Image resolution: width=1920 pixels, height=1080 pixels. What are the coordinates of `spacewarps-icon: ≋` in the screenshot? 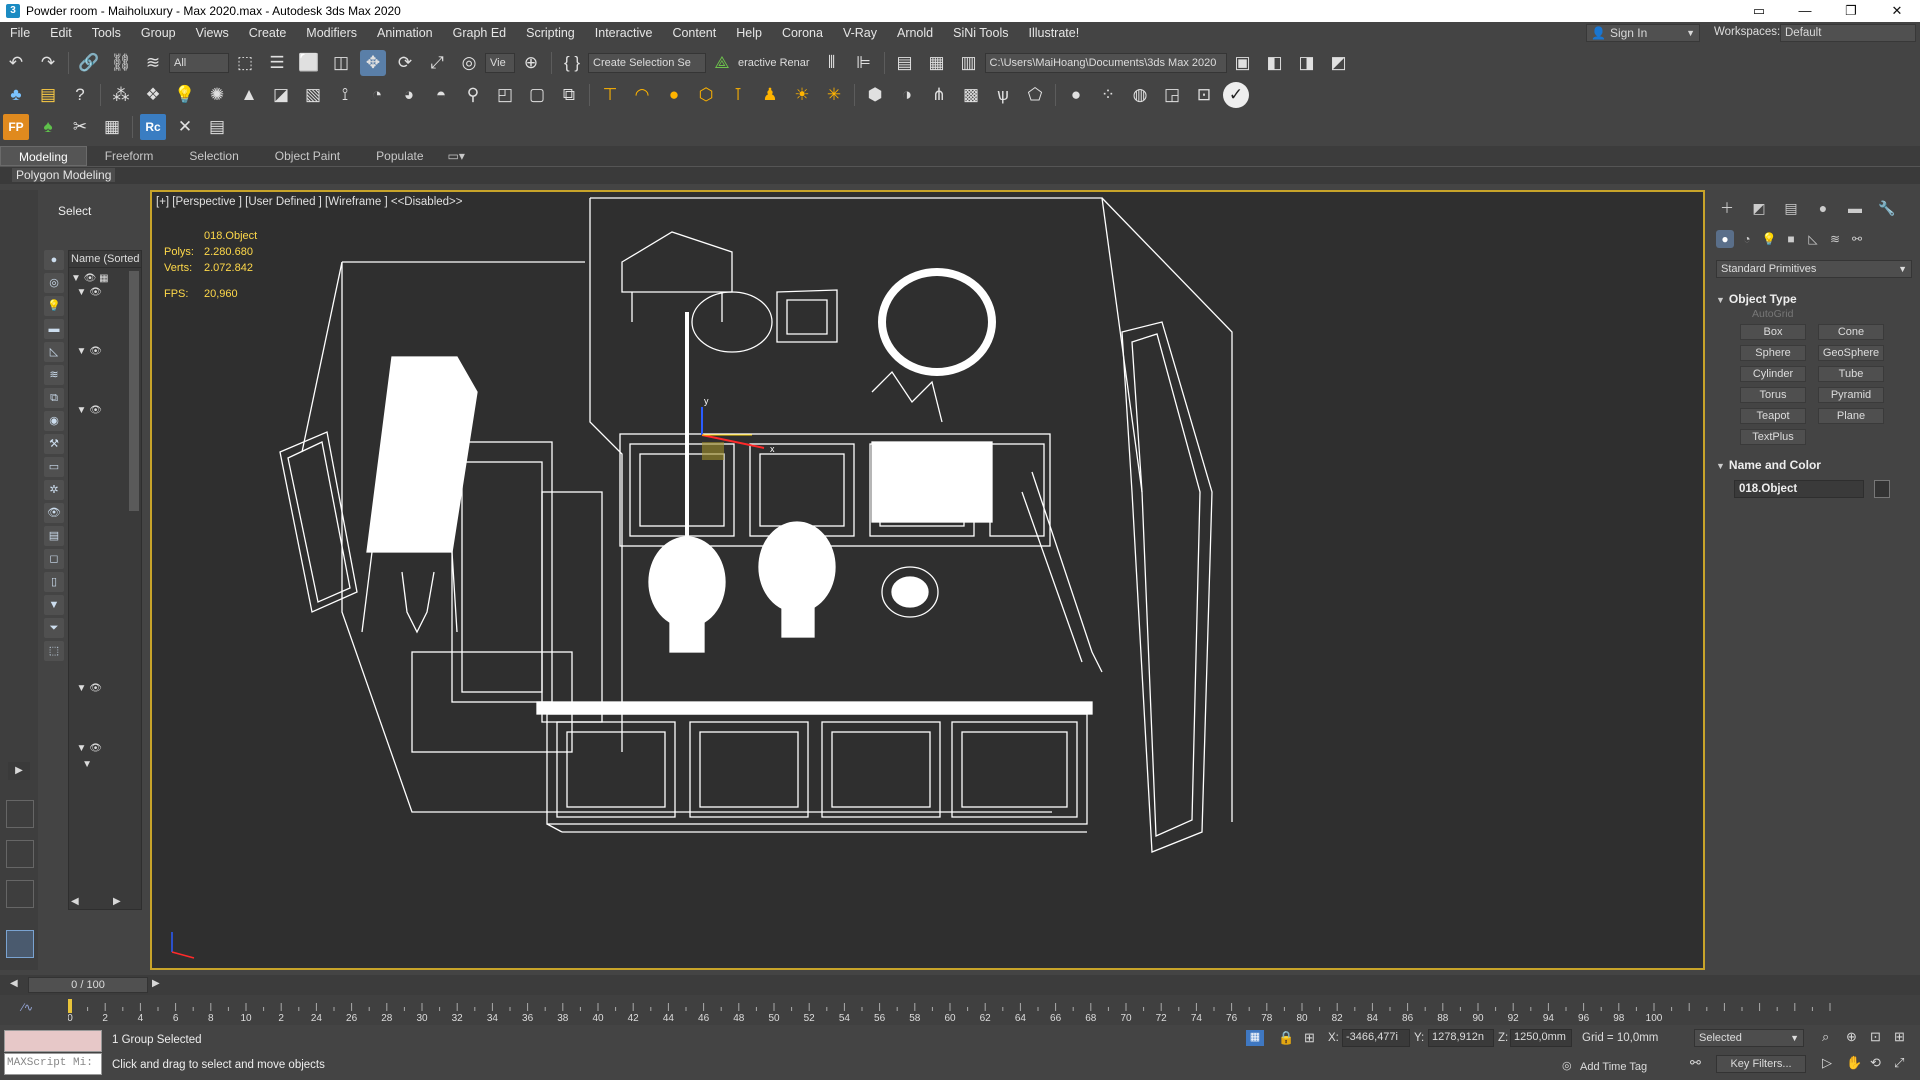 It's located at (1835, 239).